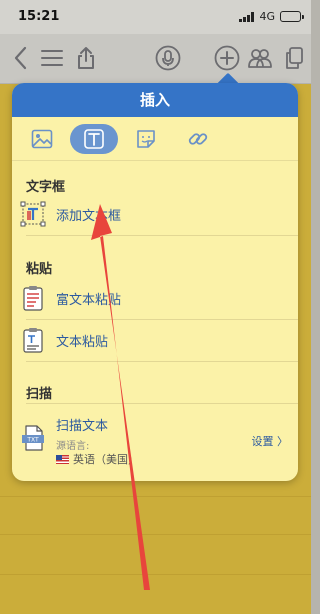  I want to click on back-icon, so click(20, 58).